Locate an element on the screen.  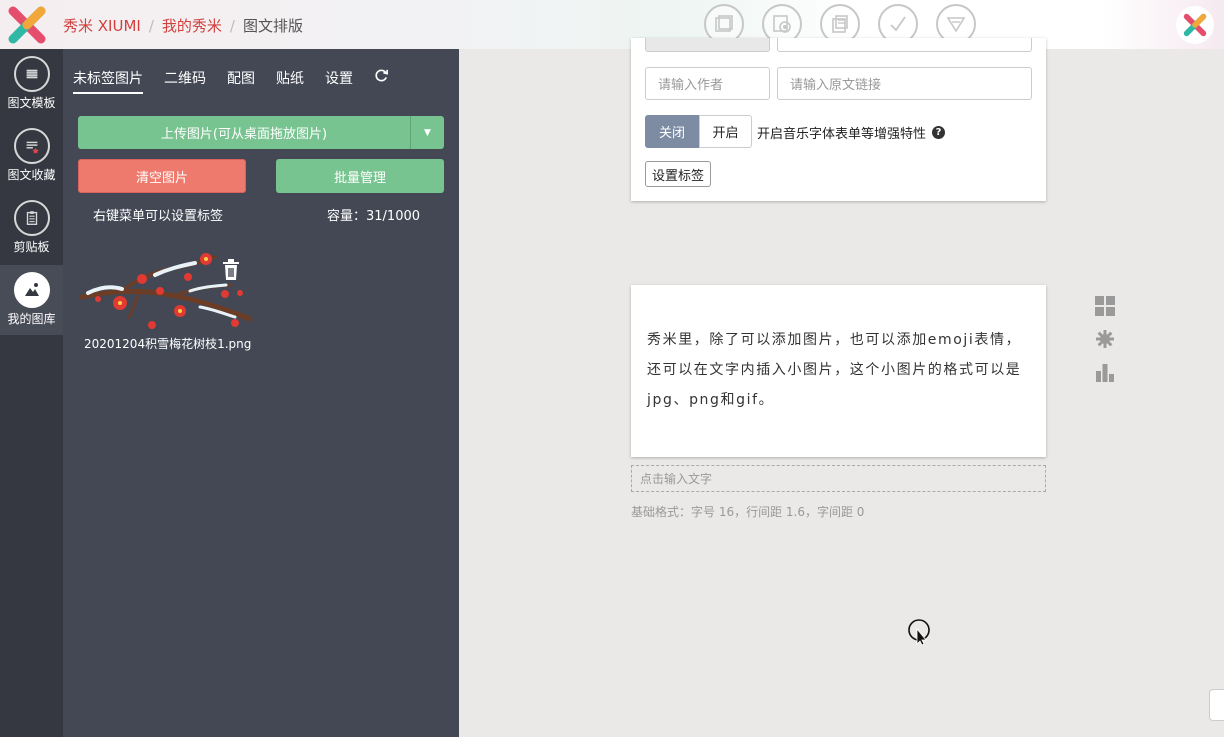
tab-settings: 设置 is located at coordinates (339, 81).